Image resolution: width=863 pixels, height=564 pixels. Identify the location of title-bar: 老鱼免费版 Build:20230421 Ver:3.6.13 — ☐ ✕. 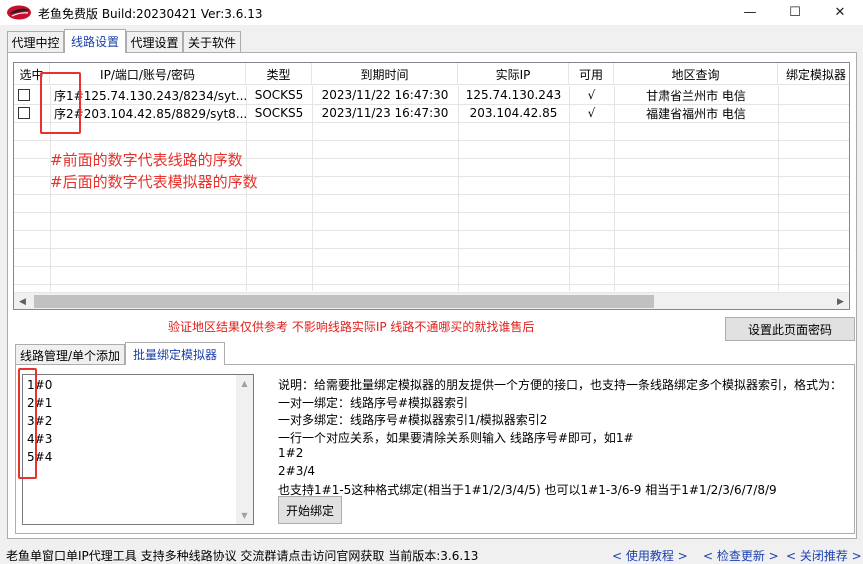
(431, 12).